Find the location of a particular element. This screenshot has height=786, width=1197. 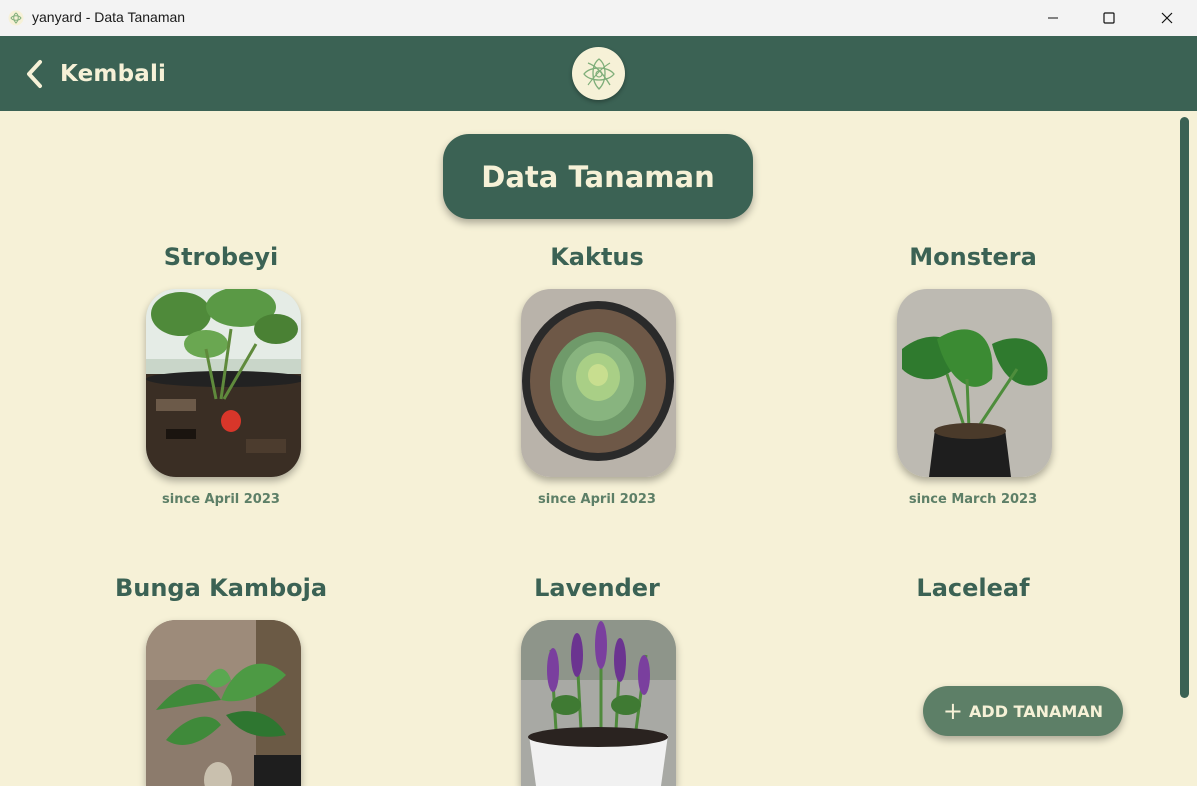

close-icon is located at coordinates (1167, 18).